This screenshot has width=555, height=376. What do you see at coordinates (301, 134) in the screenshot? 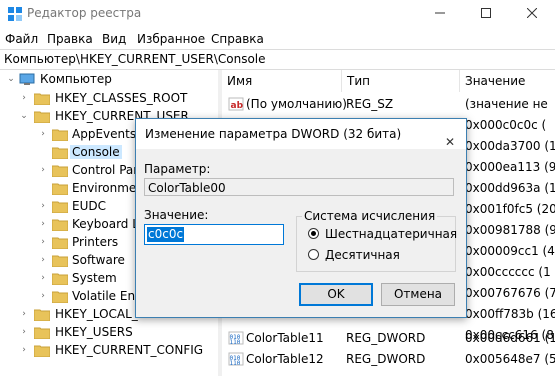
I see `dialog-title-bar: Изменение параметра DWORD (32 бита) ✕` at bounding box center [301, 134].